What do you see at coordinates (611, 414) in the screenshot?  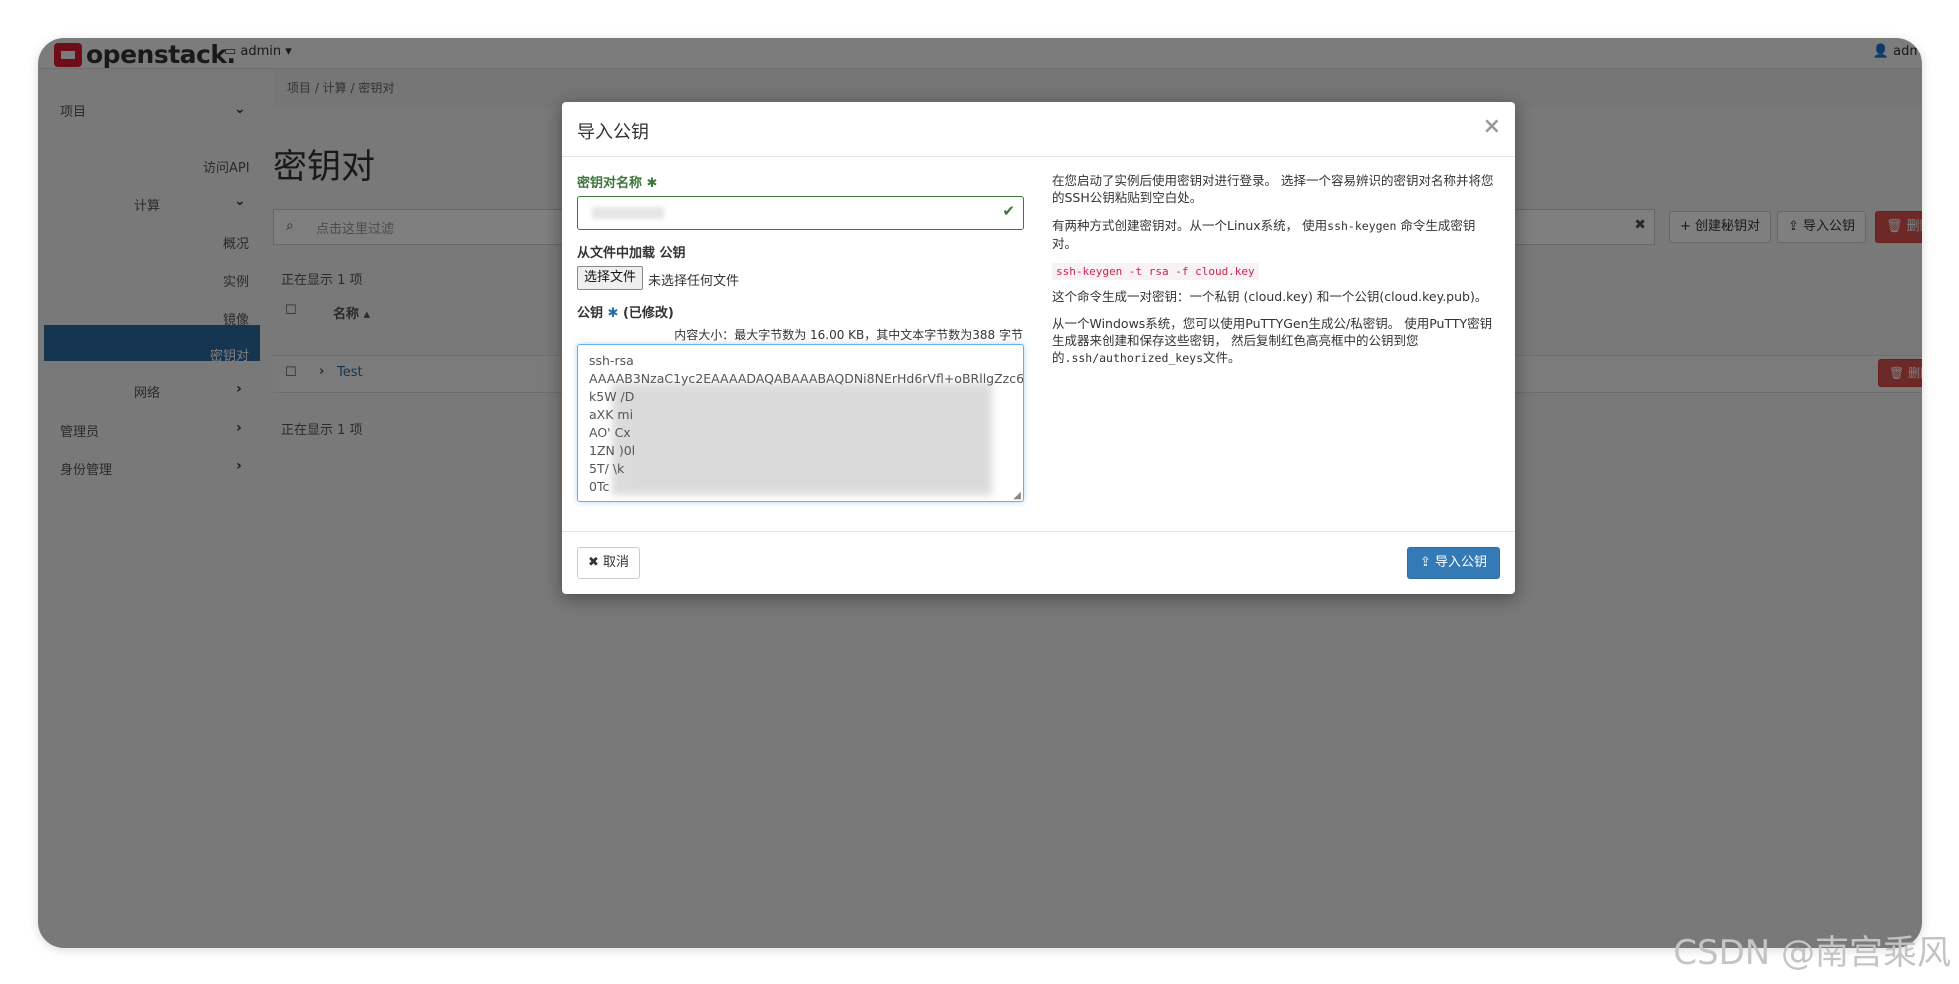 I see `key-line: aXK mi` at bounding box center [611, 414].